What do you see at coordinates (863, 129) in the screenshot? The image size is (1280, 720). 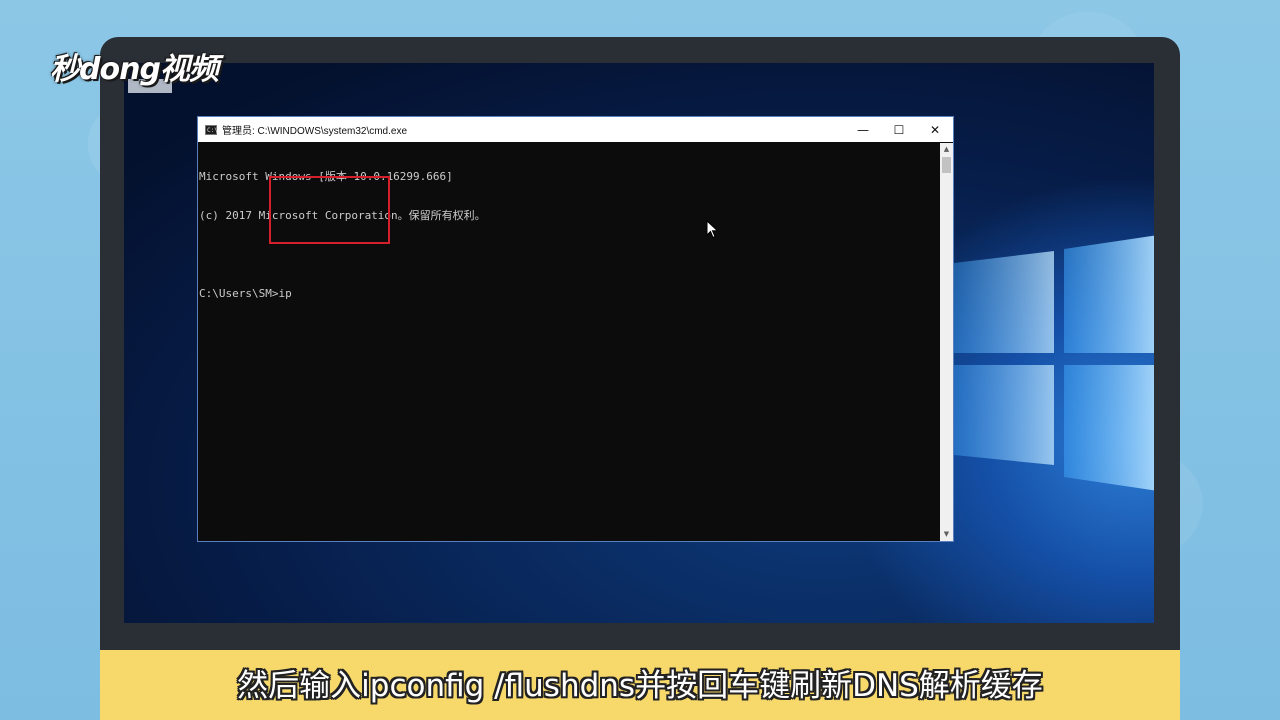 I see `minimize-button: —` at bounding box center [863, 129].